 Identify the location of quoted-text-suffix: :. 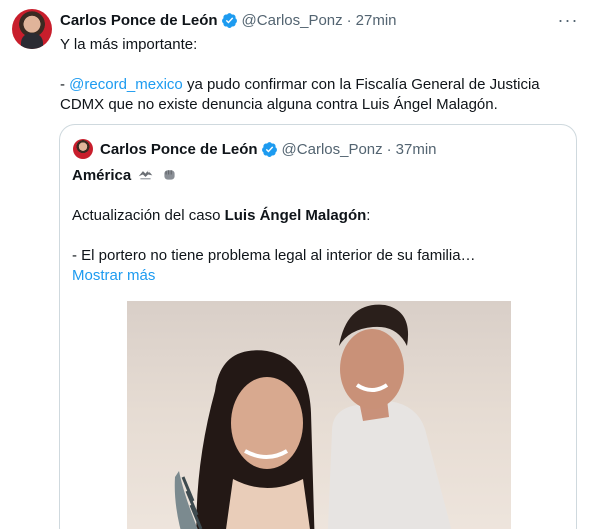
(368, 215).